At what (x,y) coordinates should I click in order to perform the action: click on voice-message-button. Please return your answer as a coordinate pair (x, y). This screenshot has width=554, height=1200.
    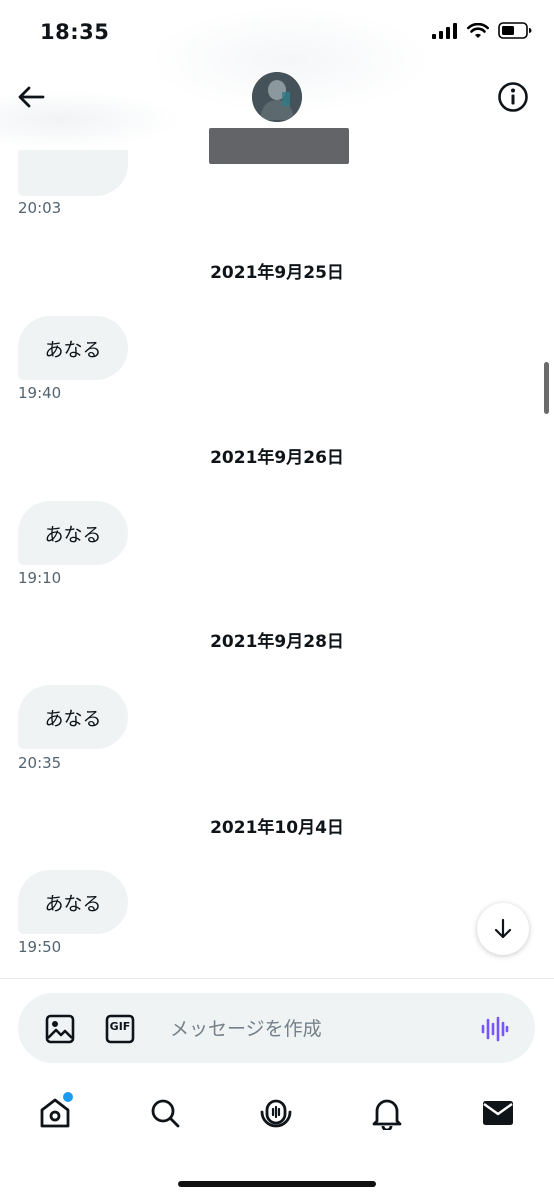
    Looking at the image, I should click on (494, 1029).